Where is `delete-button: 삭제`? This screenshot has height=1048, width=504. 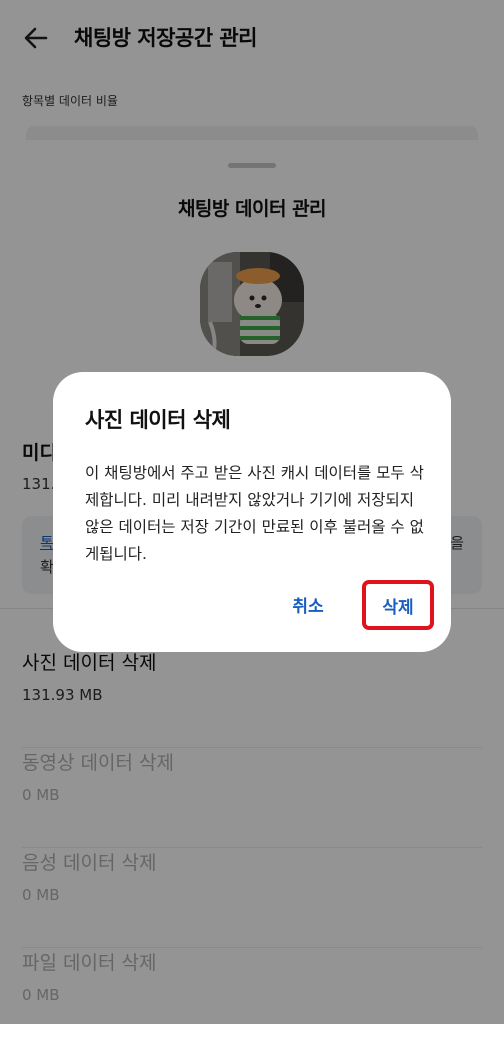 delete-button: 삭제 is located at coordinates (398, 605).